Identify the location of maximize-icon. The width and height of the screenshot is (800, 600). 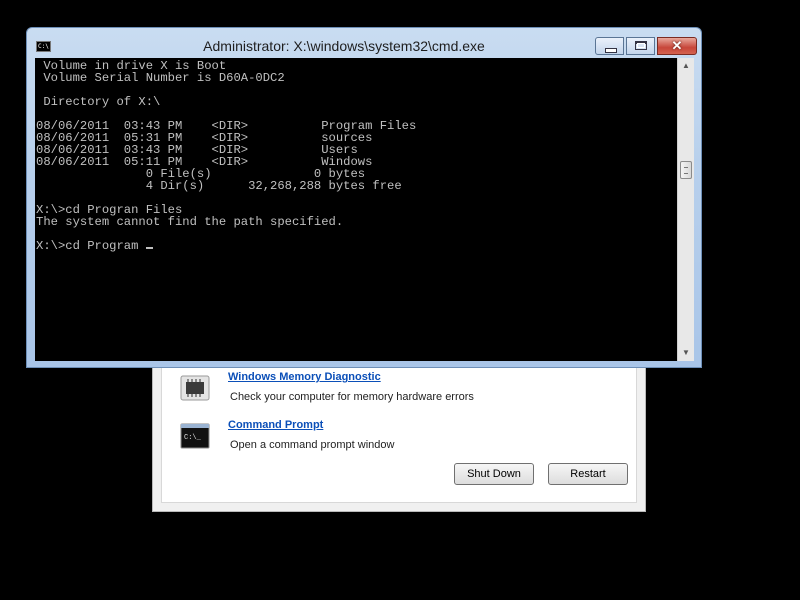
(641, 45).